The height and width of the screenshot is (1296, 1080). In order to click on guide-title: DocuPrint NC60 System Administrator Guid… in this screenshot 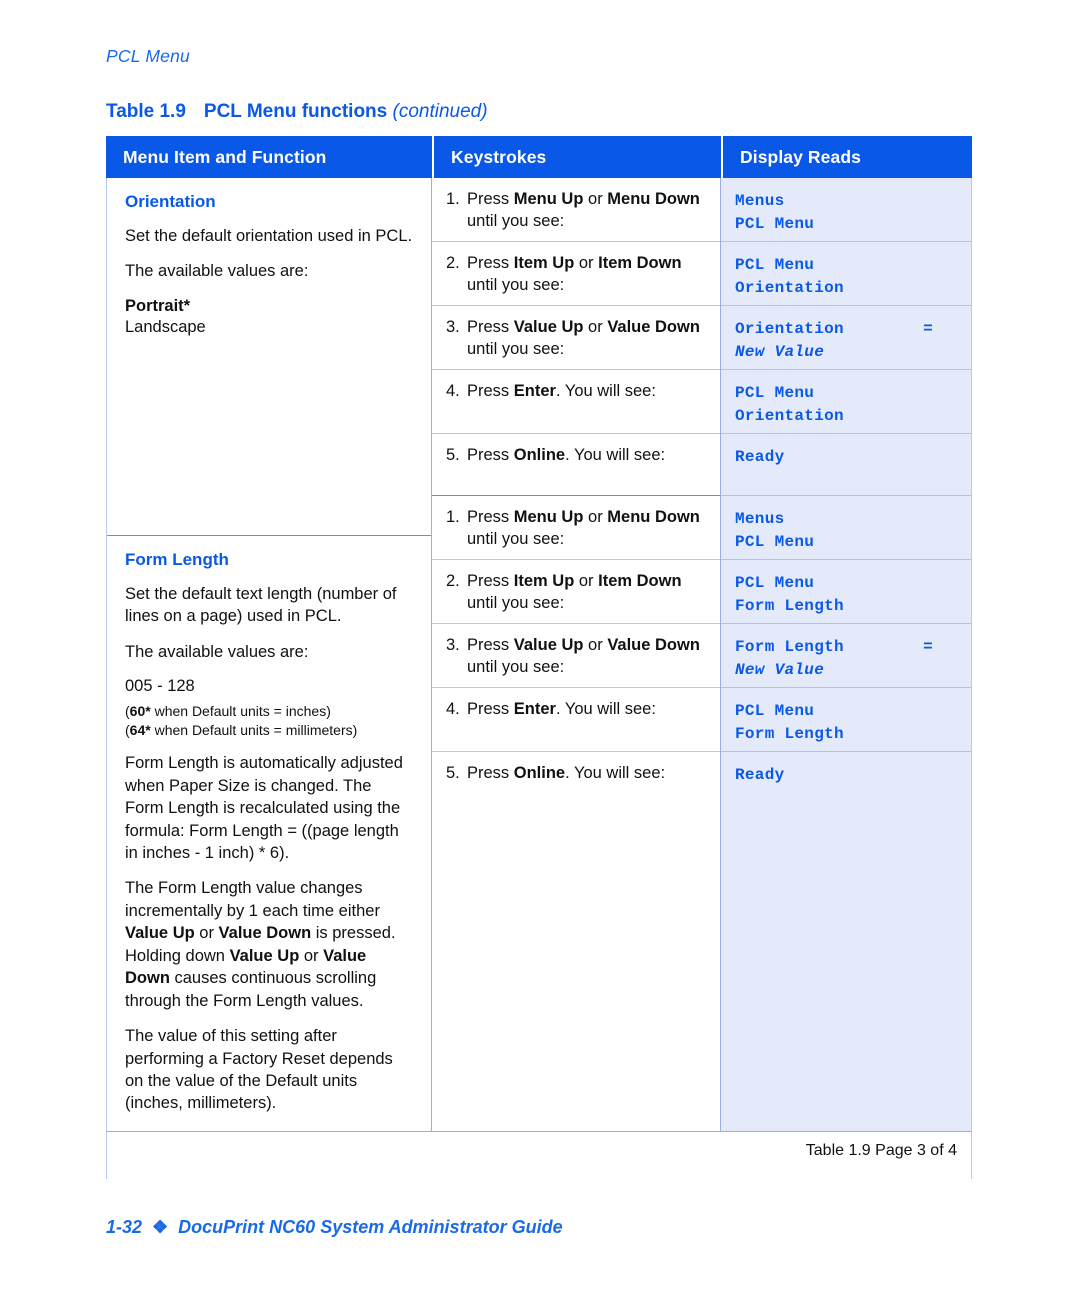, I will do `click(370, 1227)`.